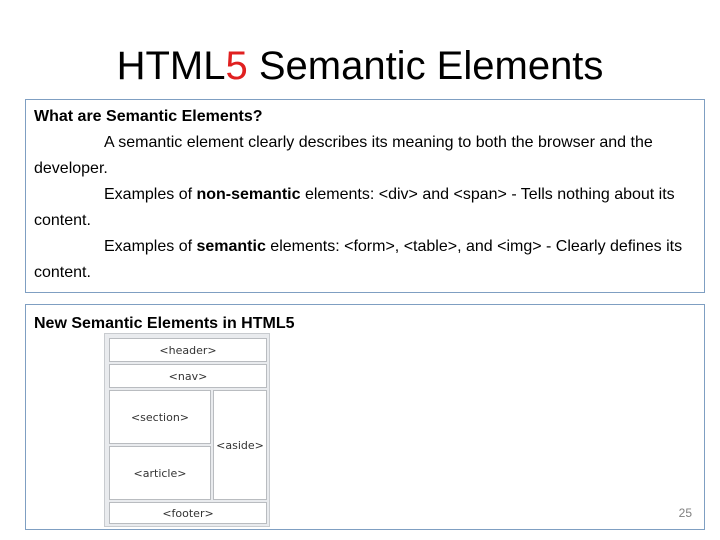 The height and width of the screenshot is (540, 720). I want to click on title-prefix: HTML, so click(171, 66).